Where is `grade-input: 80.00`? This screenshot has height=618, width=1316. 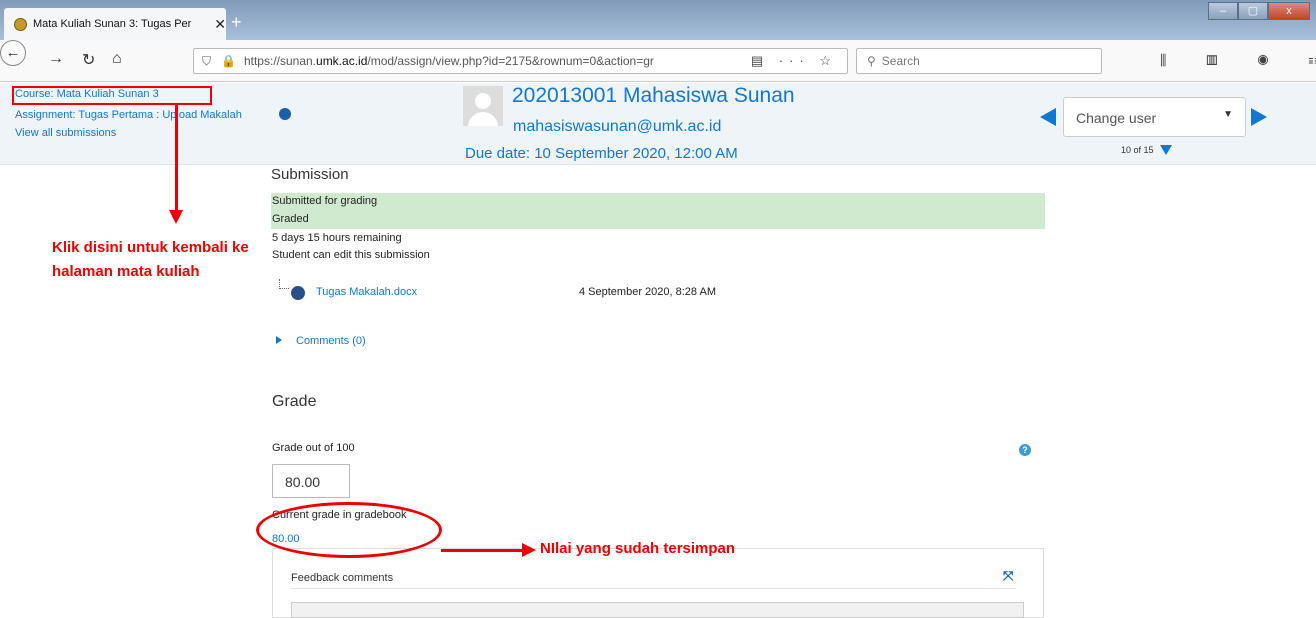
grade-input: 80.00 is located at coordinates (311, 481).